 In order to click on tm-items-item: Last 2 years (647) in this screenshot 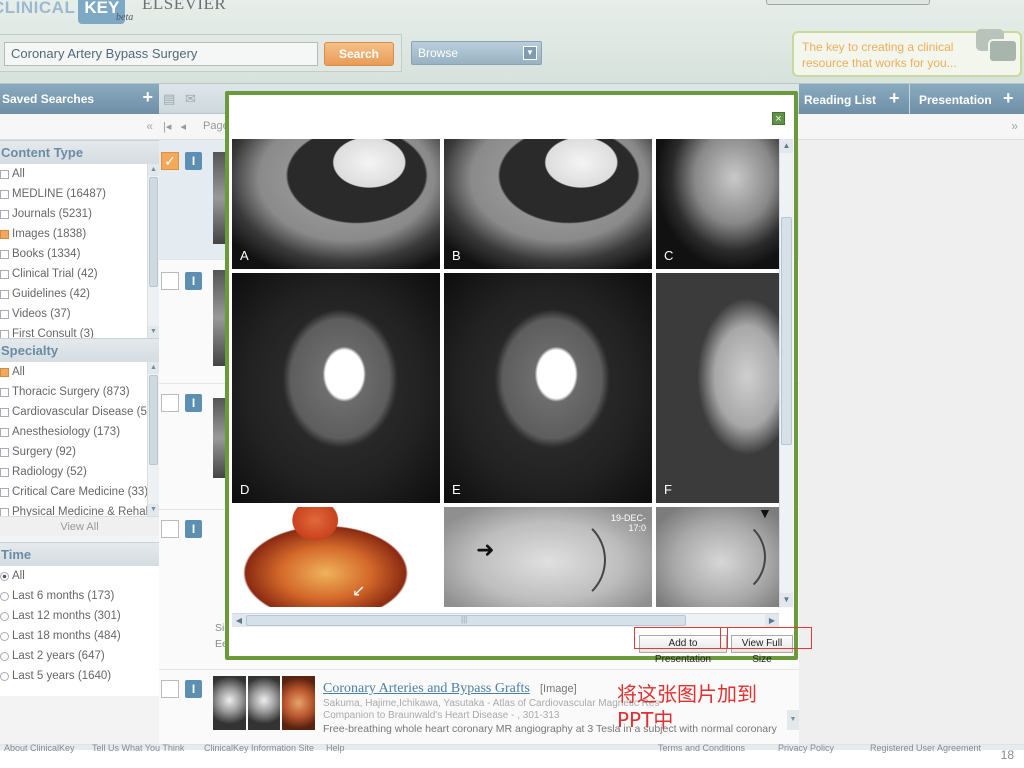, I will do `click(79, 656)`.